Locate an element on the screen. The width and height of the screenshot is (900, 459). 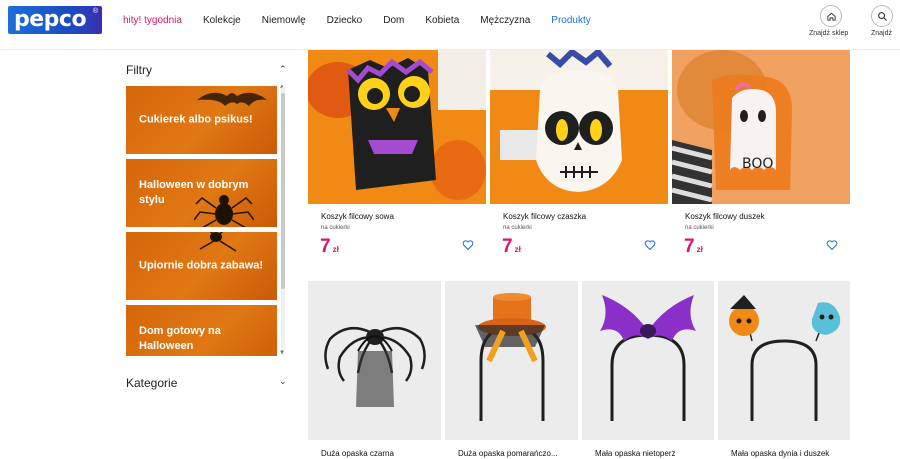
filter-card-label: Cukierek albo psikus! is located at coordinates (196, 119).